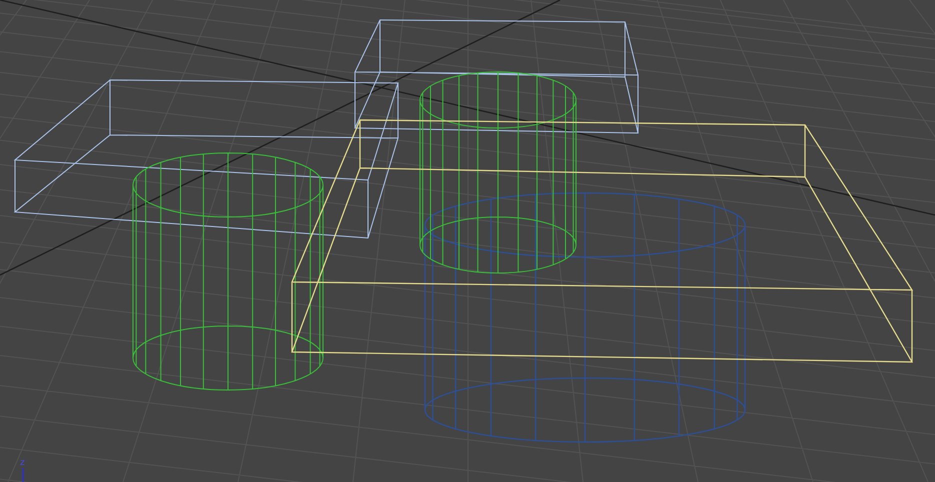 The height and width of the screenshot is (482, 935). I want to click on axis-label: z, so click(22, 463).